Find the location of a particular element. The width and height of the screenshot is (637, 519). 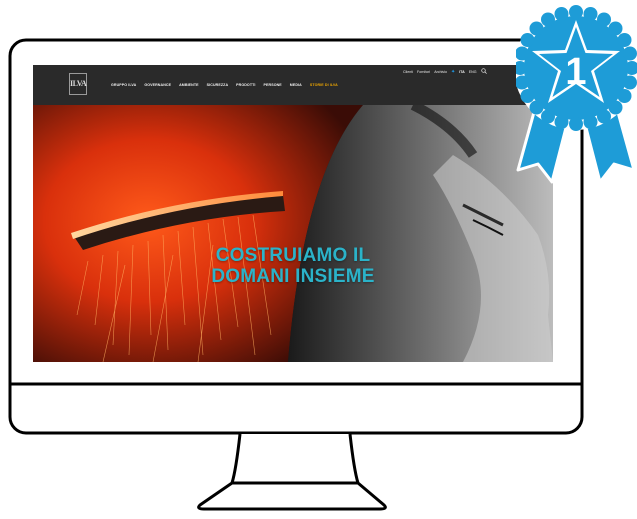

nav-item-prodotti: PRODOTTI is located at coordinates (245, 85).